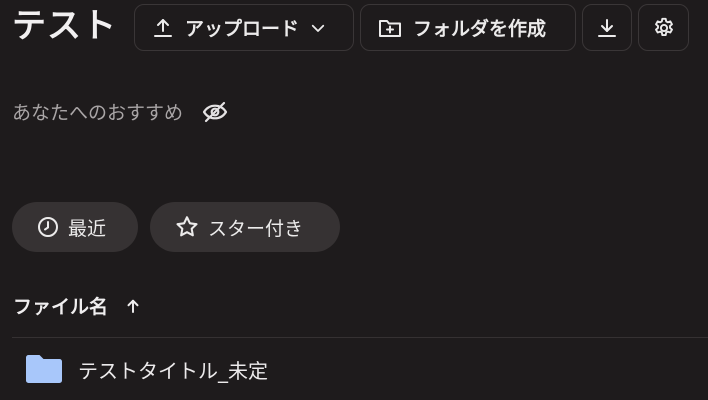  What do you see at coordinates (163, 28) in the screenshot?
I see `upload-icon` at bounding box center [163, 28].